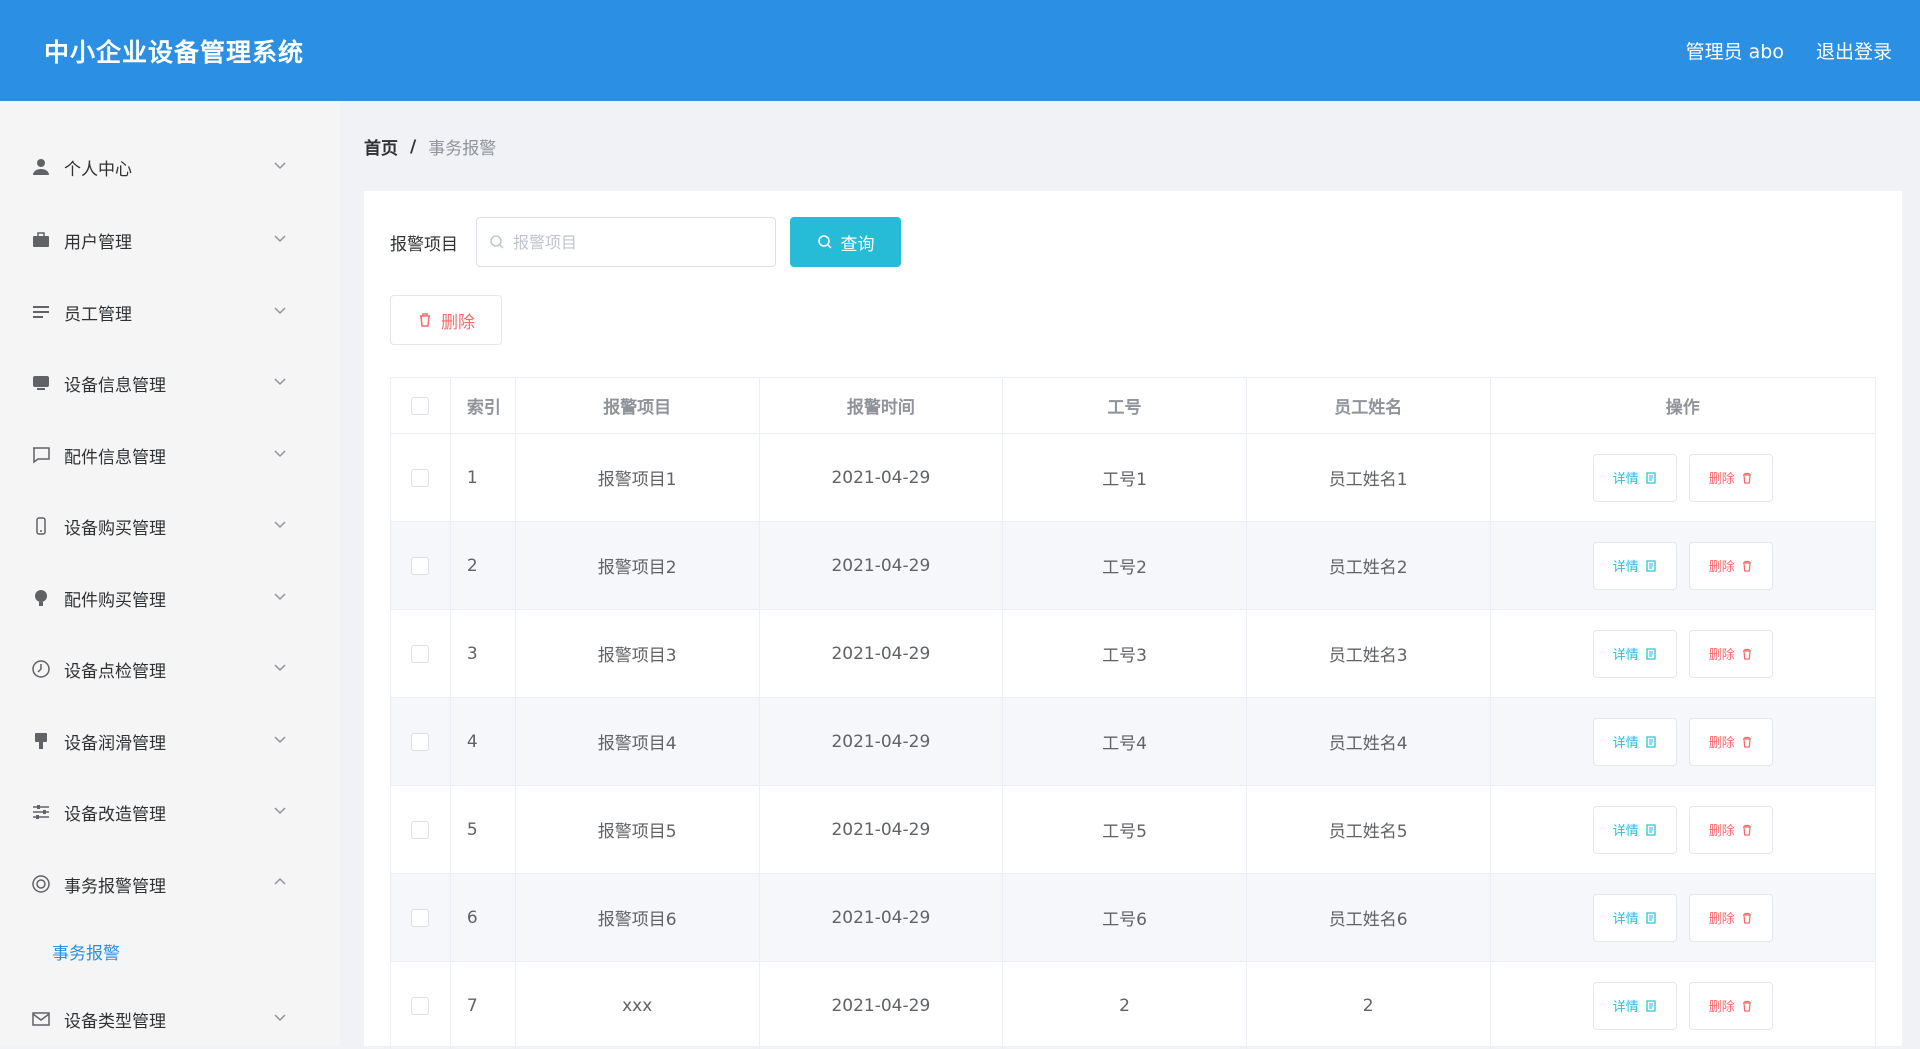  Describe the element at coordinates (170, 669) in the screenshot. I see `sidebar-item-device-inspection: 设备点检管理` at that location.